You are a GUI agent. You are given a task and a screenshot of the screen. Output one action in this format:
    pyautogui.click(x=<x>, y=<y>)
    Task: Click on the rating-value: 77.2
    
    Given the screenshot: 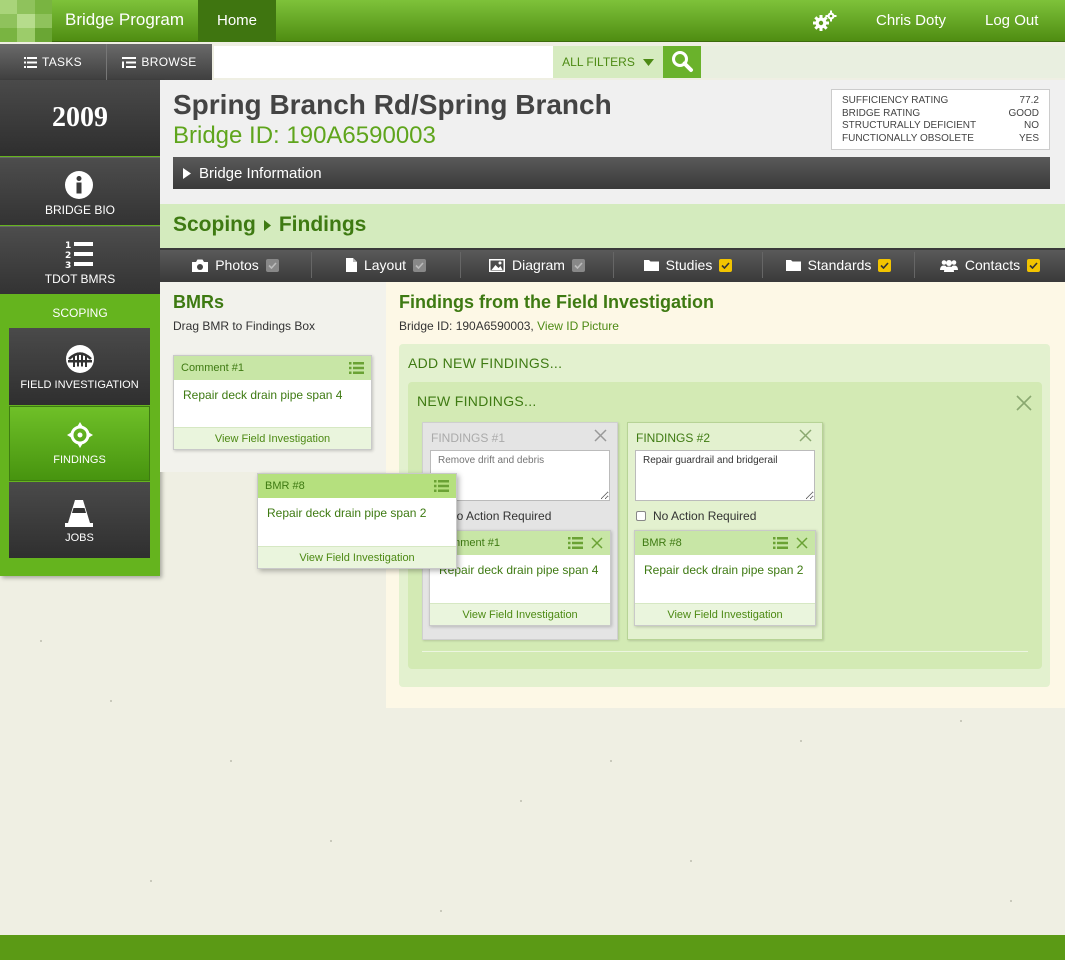 What is the action you would take?
    pyautogui.click(x=1029, y=100)
    